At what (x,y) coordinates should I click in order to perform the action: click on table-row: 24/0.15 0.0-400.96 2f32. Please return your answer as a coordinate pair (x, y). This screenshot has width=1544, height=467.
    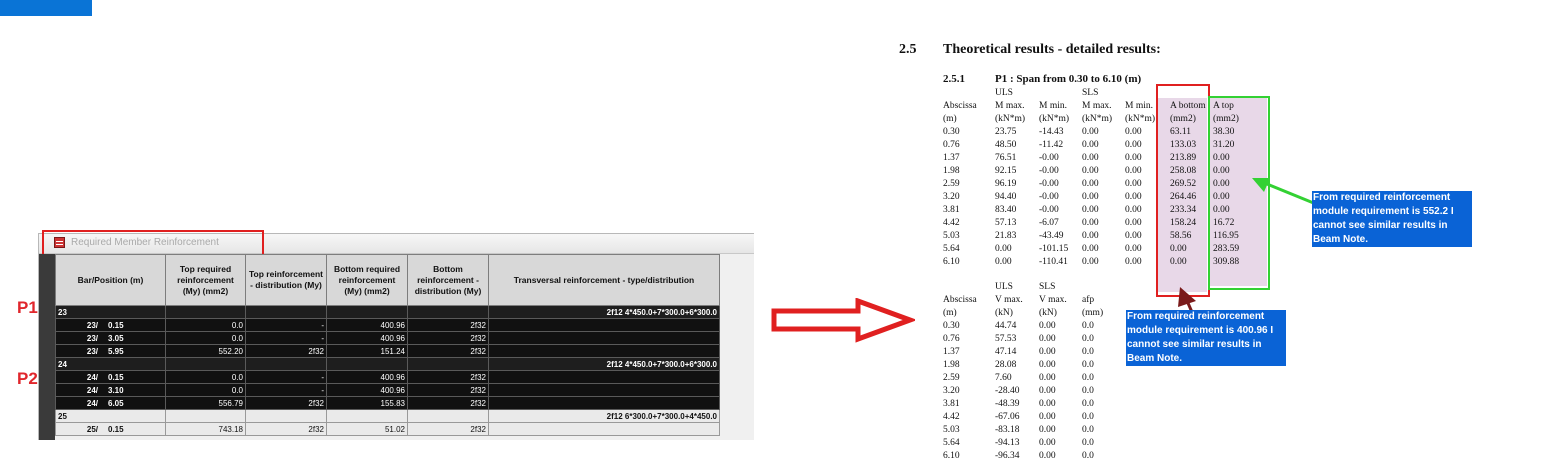
    Looking at the image, I should click on (387, 377).